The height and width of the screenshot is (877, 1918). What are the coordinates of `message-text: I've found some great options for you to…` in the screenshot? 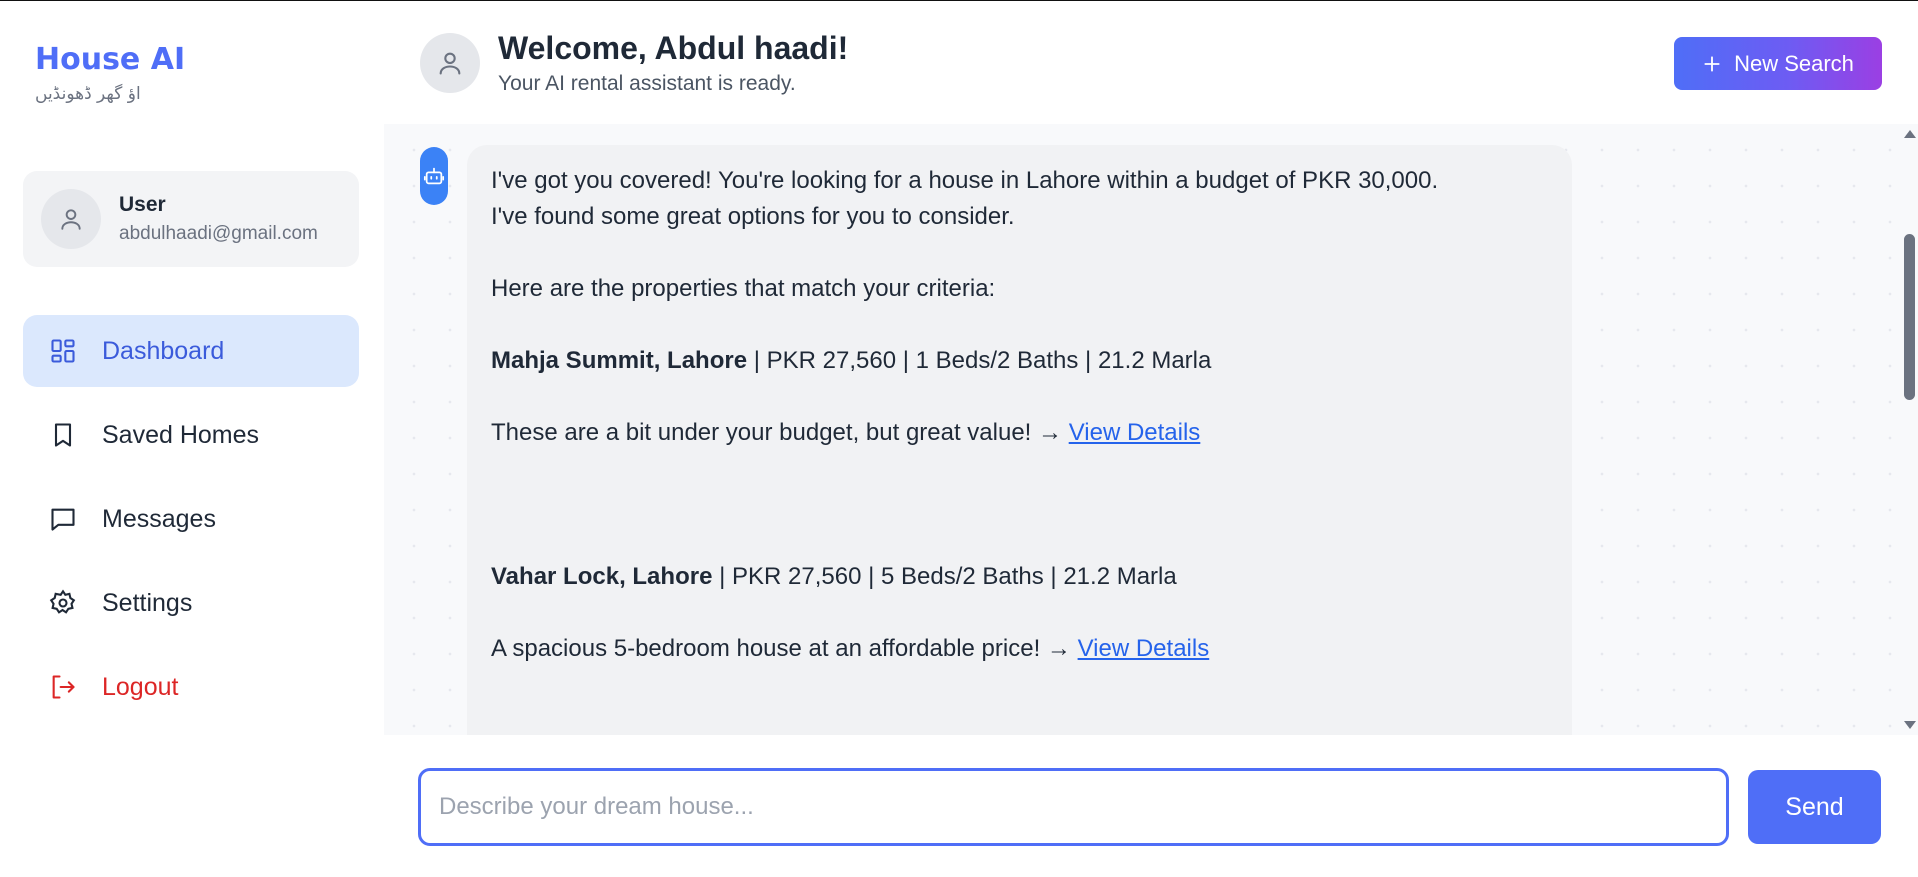 It's located at (753, 216).